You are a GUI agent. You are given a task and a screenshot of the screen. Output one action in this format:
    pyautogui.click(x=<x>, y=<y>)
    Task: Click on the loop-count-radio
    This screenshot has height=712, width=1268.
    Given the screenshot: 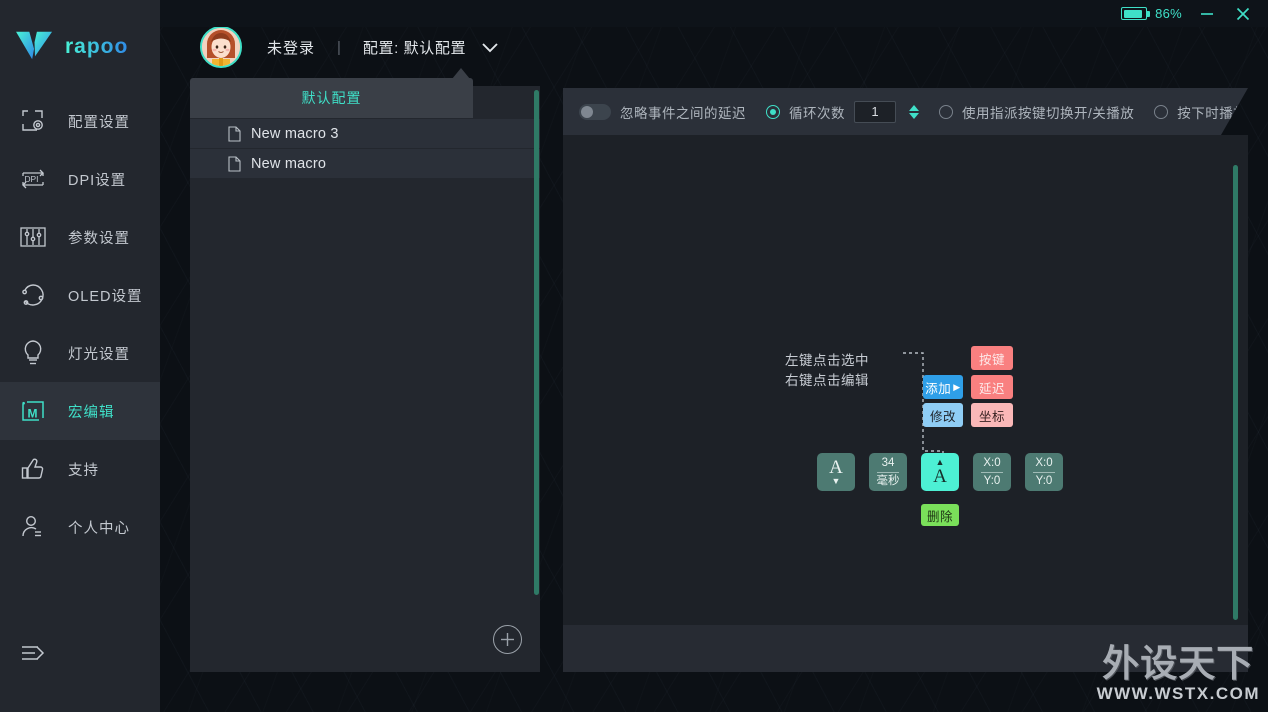 What is the action you would take?
    pyautogui.click(x=773, y=111)
    